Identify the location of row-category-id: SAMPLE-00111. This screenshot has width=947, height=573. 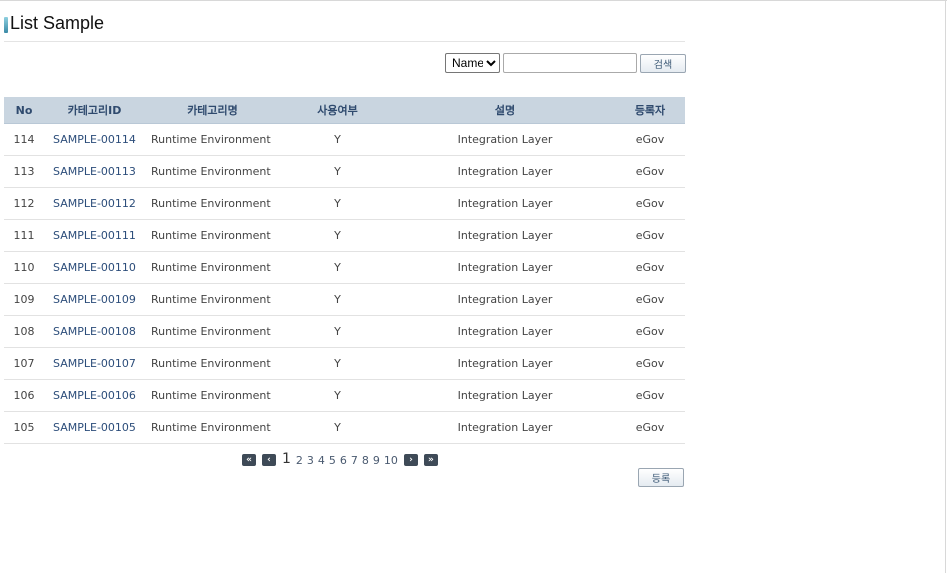
(94, 235).